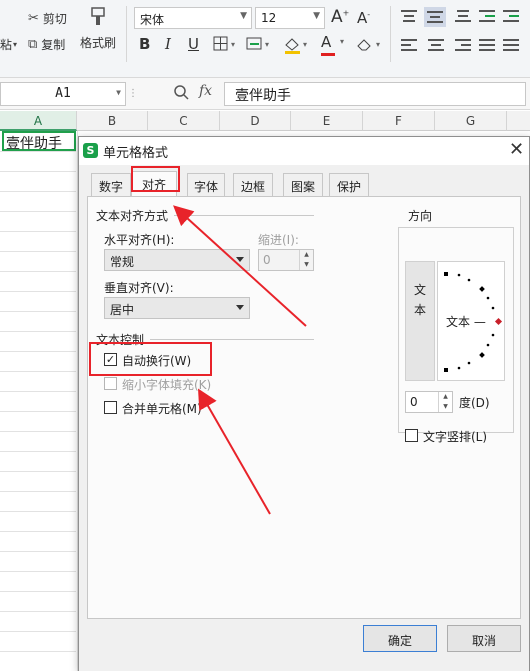  I want to click on tab-pattern: 图案, so click(303, 184).